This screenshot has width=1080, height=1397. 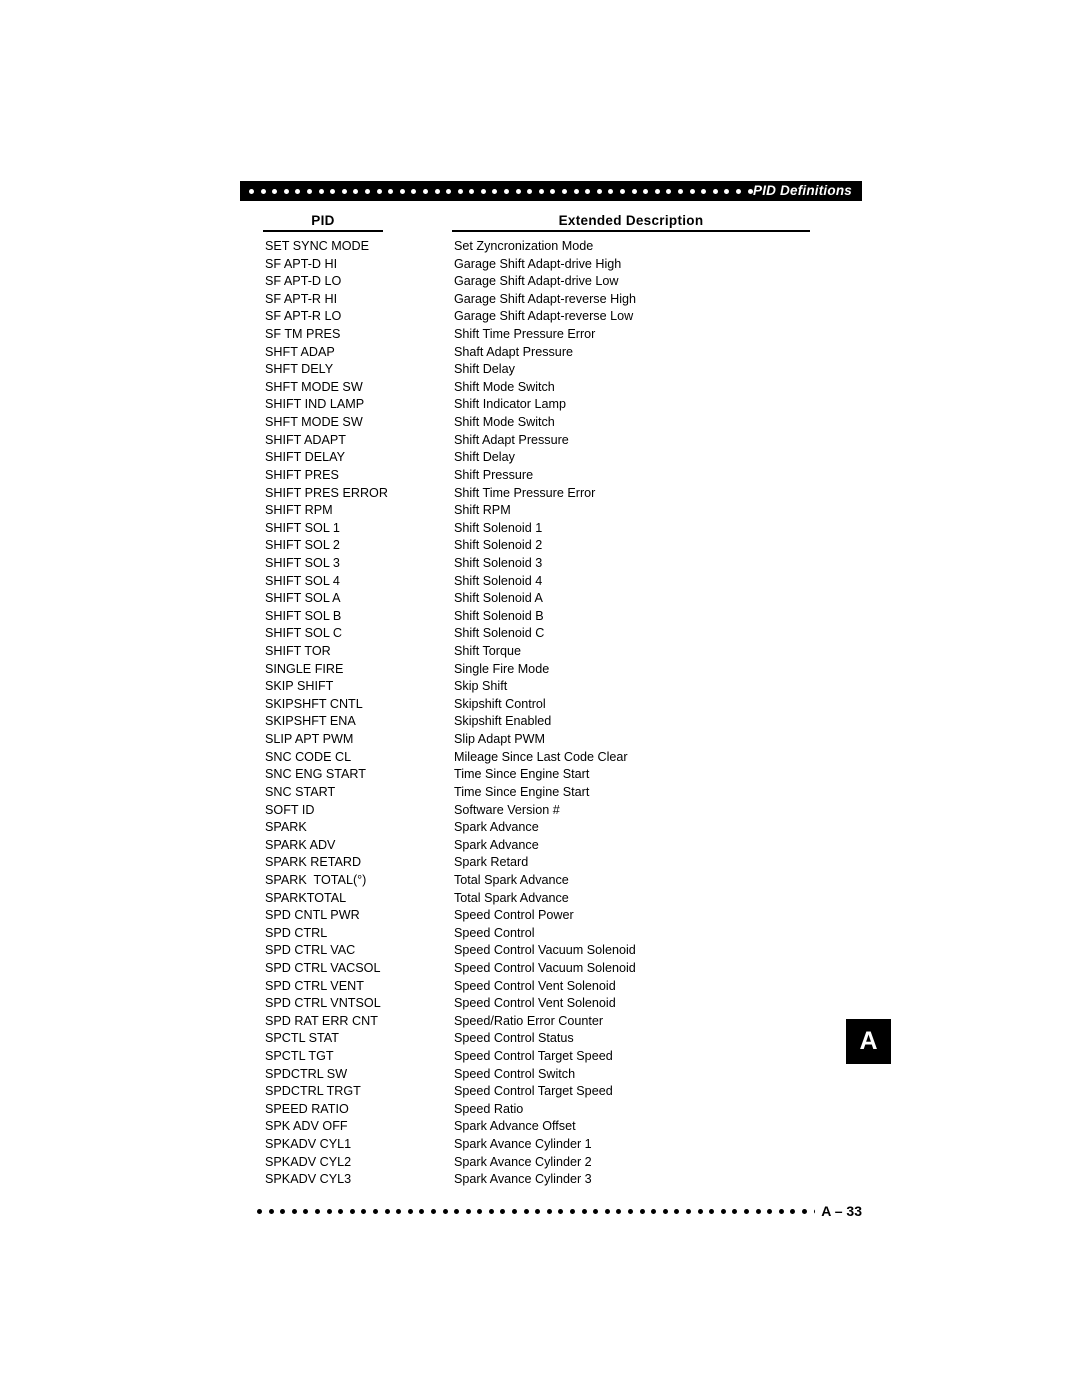 I want to click on table-row: SHFT MODE SW Shift Mode Switch, so click(x=540, y=388).